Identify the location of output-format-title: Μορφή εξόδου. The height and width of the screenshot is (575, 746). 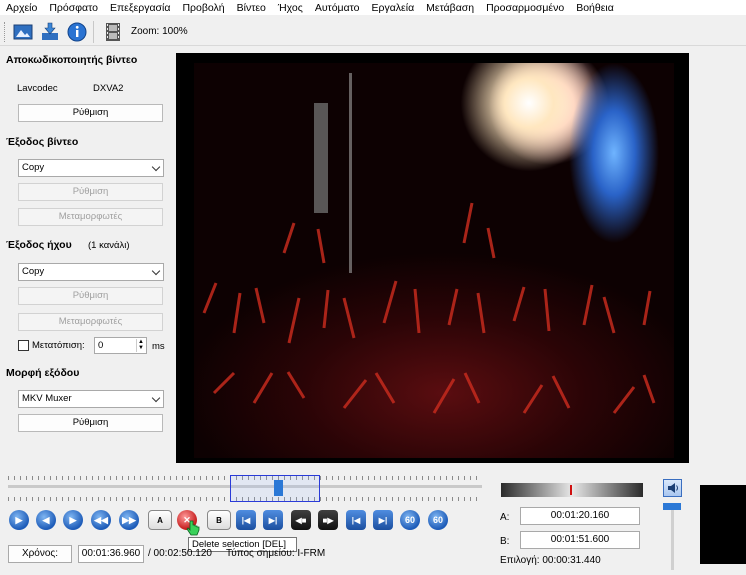
(43, 373).